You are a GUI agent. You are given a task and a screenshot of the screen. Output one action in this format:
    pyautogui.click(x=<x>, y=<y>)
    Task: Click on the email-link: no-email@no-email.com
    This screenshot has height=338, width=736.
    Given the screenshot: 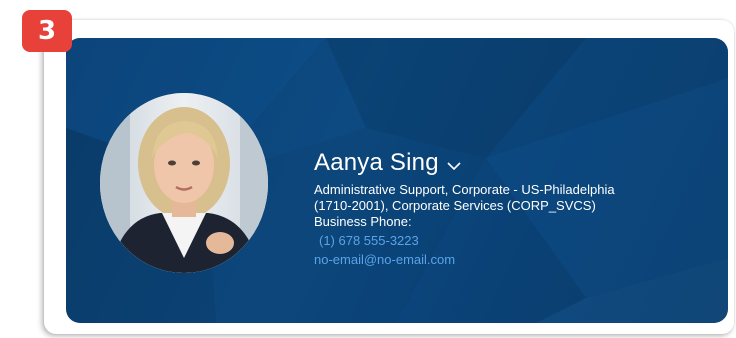 What is the action you would take?
    pyautogui.click(x=514, y=259)
    